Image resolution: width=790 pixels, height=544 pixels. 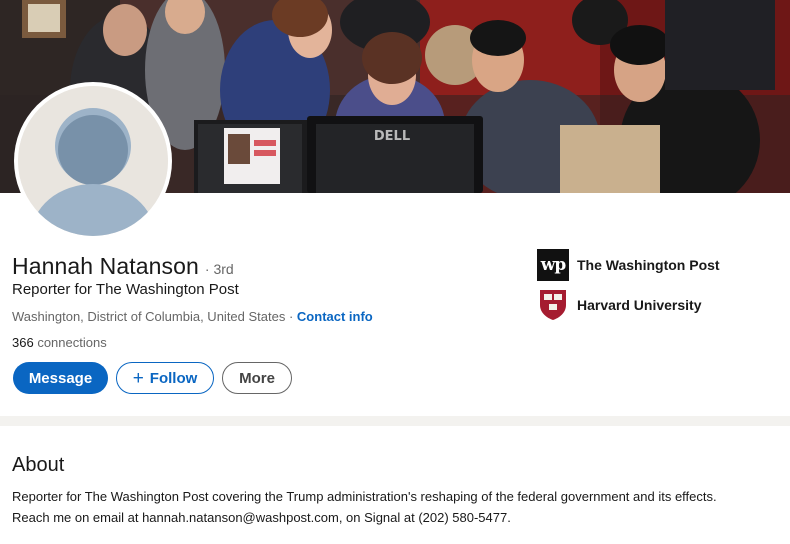 I want to click on org-name: The Washington Post, so click(x=648, y=265).